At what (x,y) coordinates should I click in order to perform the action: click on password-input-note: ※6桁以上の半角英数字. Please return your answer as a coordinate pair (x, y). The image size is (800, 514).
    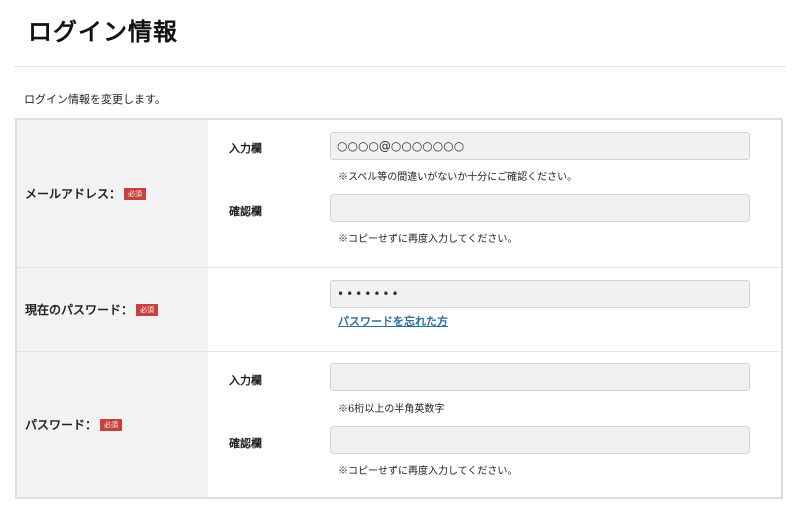
    Looking at the image, I should click on (391, 409).